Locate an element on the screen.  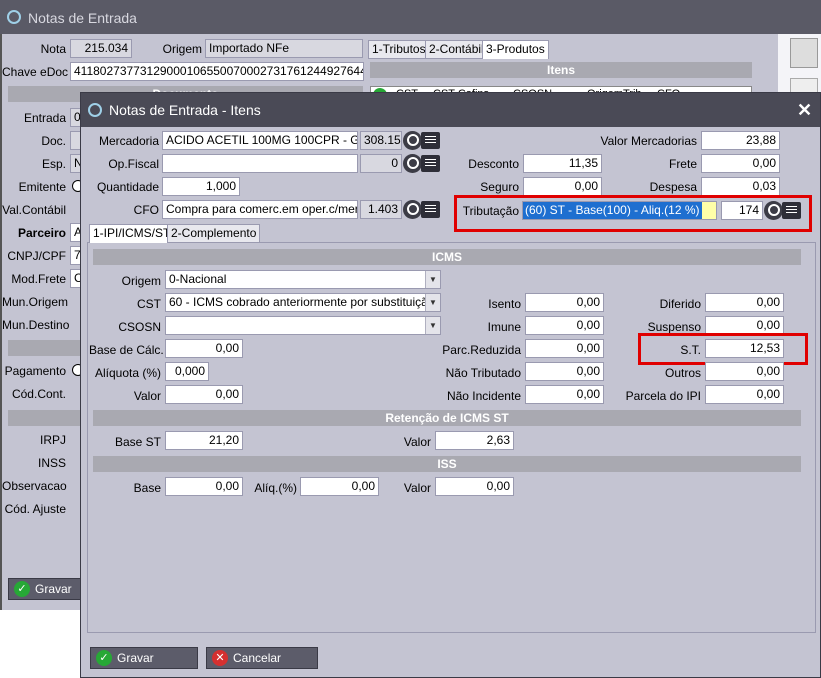
base-calc-label: Base de Cálc. is located at coordinates (126, 350).